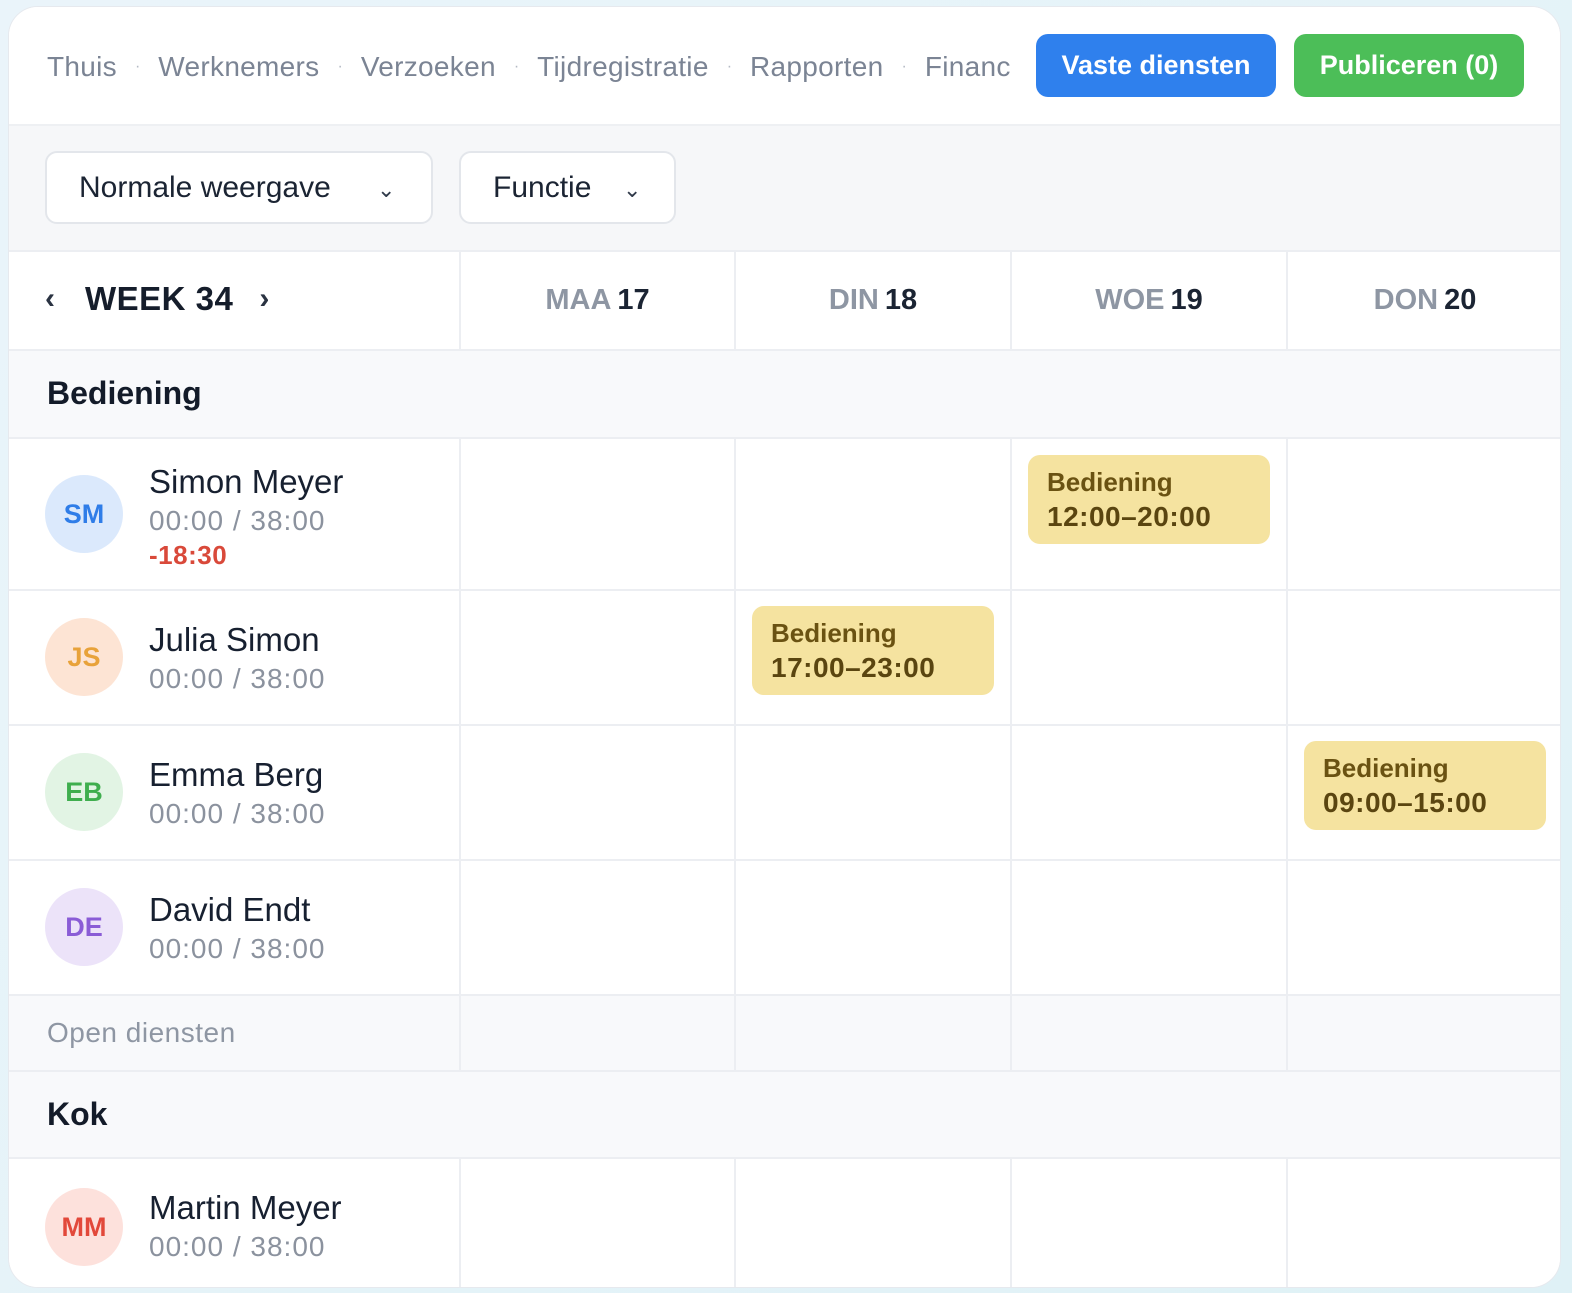 The height and width of the screenshot is (1293, 1572). I want to click on nav-item-financien: Financiën, so click(968, 67).